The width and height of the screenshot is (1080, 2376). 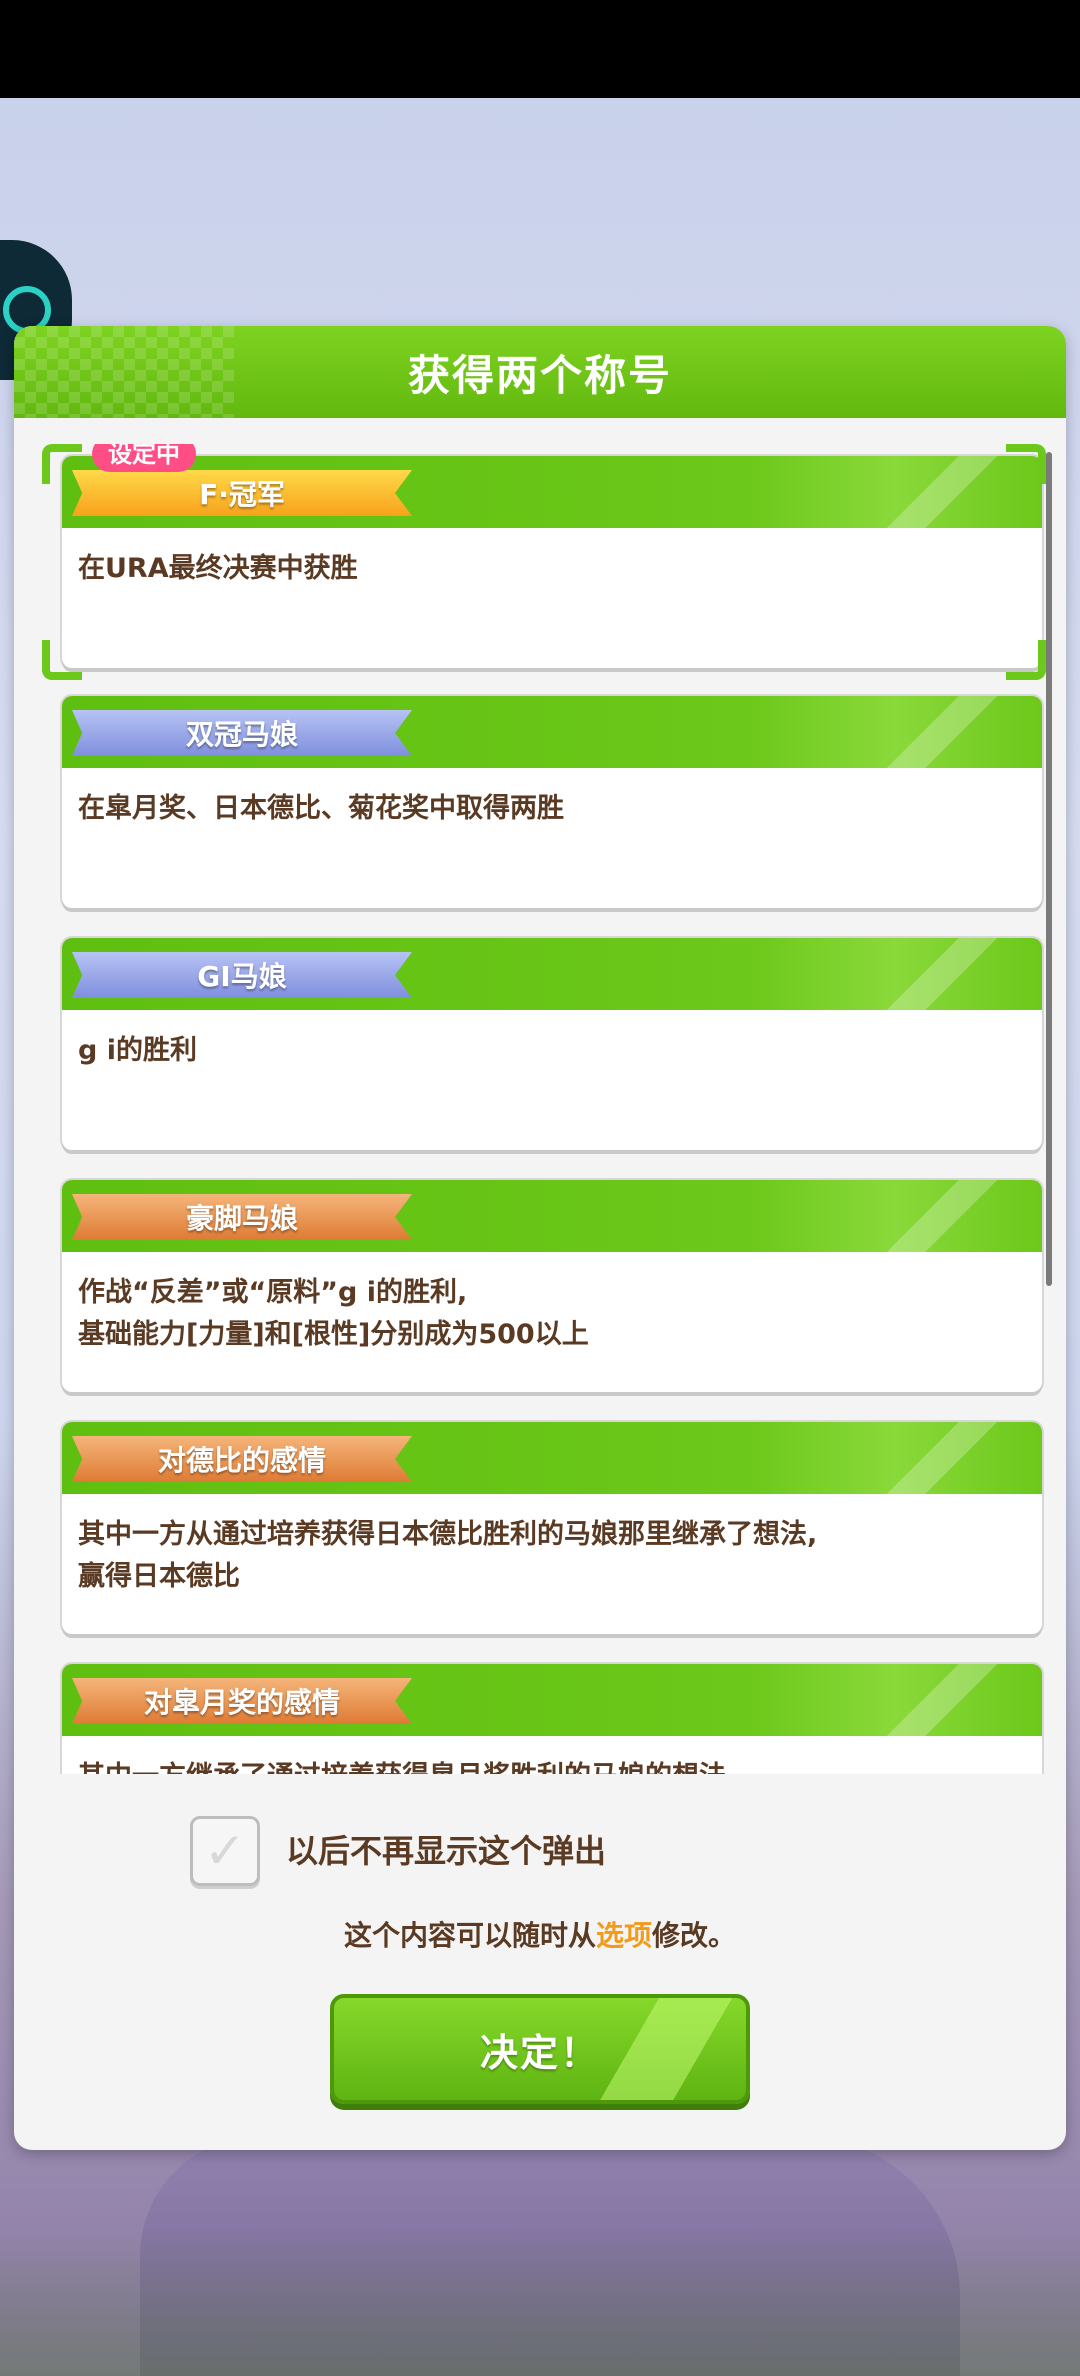 What do you see at coordinates (469, 1935) in the screenshot?
I see `hint-prefix: 这个内容可以随时从` at bounding box center [469, 1935].